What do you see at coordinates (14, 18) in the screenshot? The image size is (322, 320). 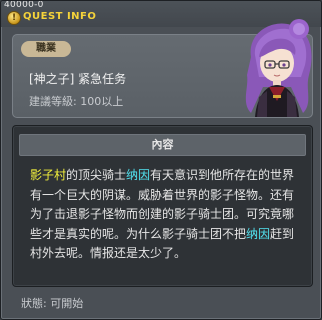 I see `quest-icon: !` at bounding box center [14, 18].